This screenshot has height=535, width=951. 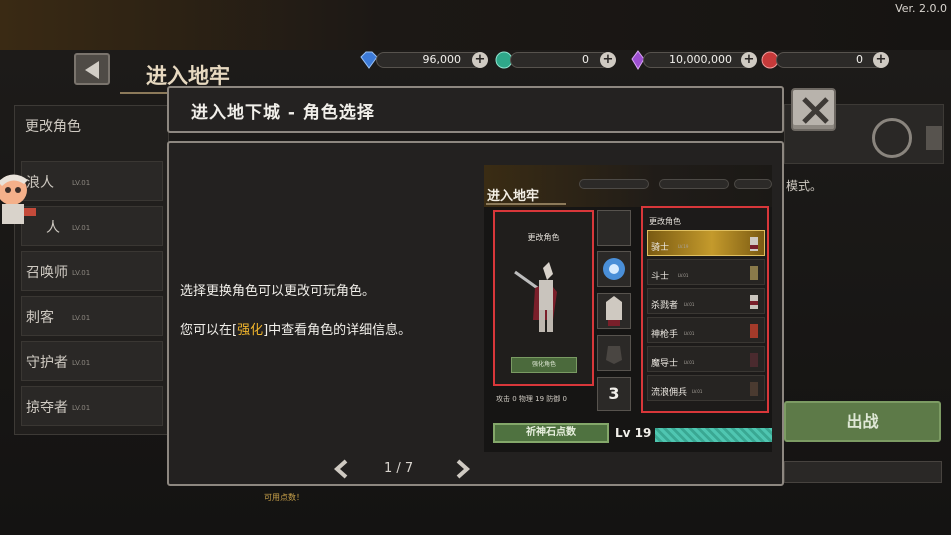 I want to click on character-avatar, so click(x=18, y=199).